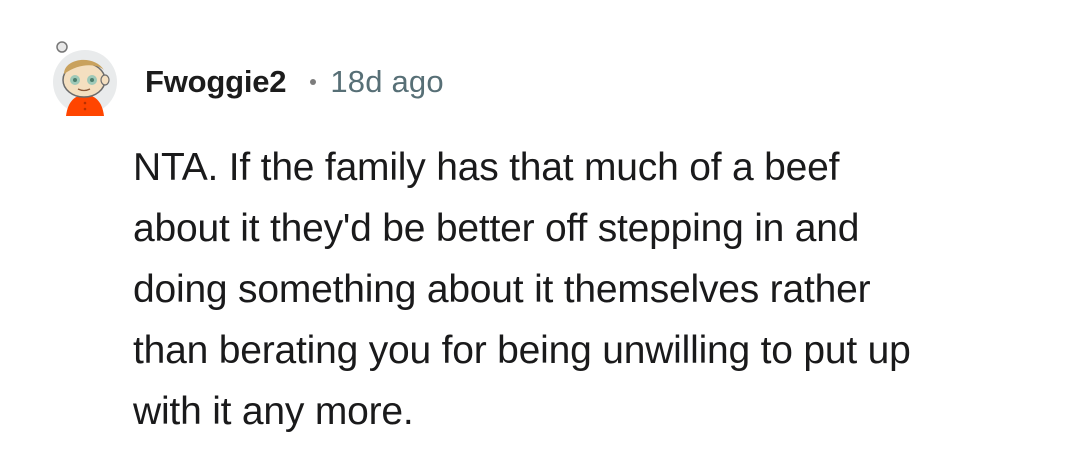 The image size is (1080, 463). I want to click on comment-body-line: with it any more., so click(273, 411).